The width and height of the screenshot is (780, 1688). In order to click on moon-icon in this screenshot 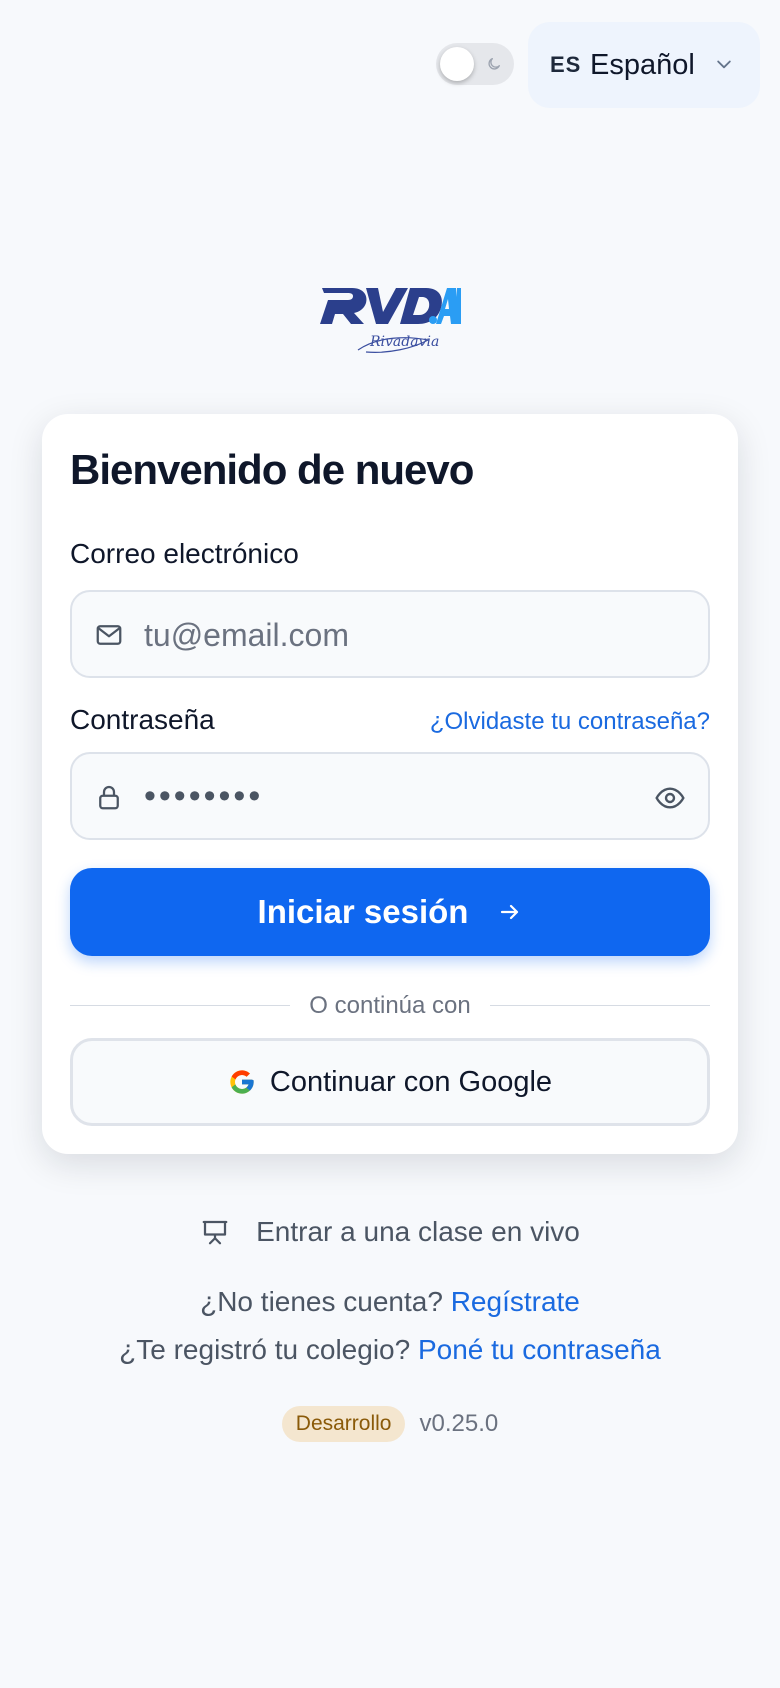, I will do `click(494, 64)`.